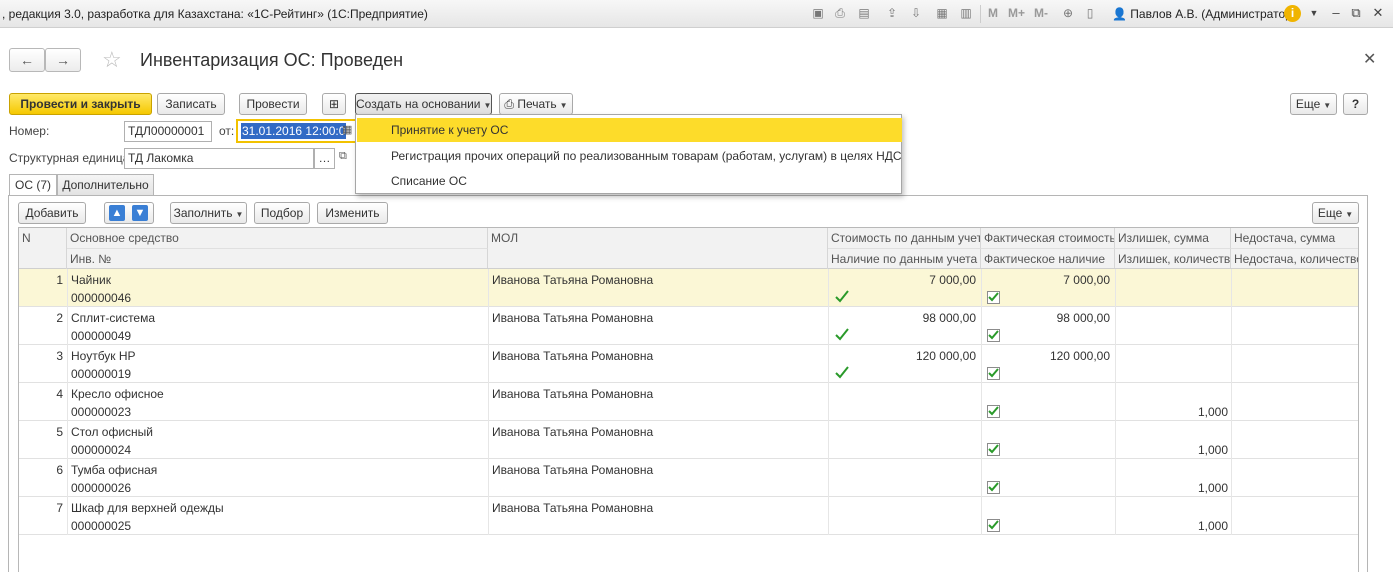 The height and width of the screenshot is (572, 1393). What do you see at coordinates (904, 258) in the screenshot?
I see `col-in-accounting: Наличие по данным учета` at bounding box center [904, 258].